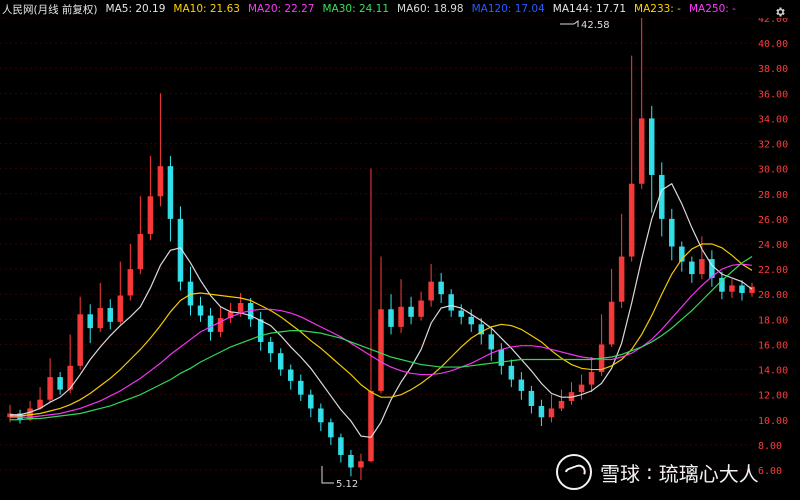 The height and width of the screenshot is (500, 800). What do you see at coordinates (50, 9) in the screenshot?
I see `chart-title: 人民网(月线 前复权)` at bounding box center [50, 9].